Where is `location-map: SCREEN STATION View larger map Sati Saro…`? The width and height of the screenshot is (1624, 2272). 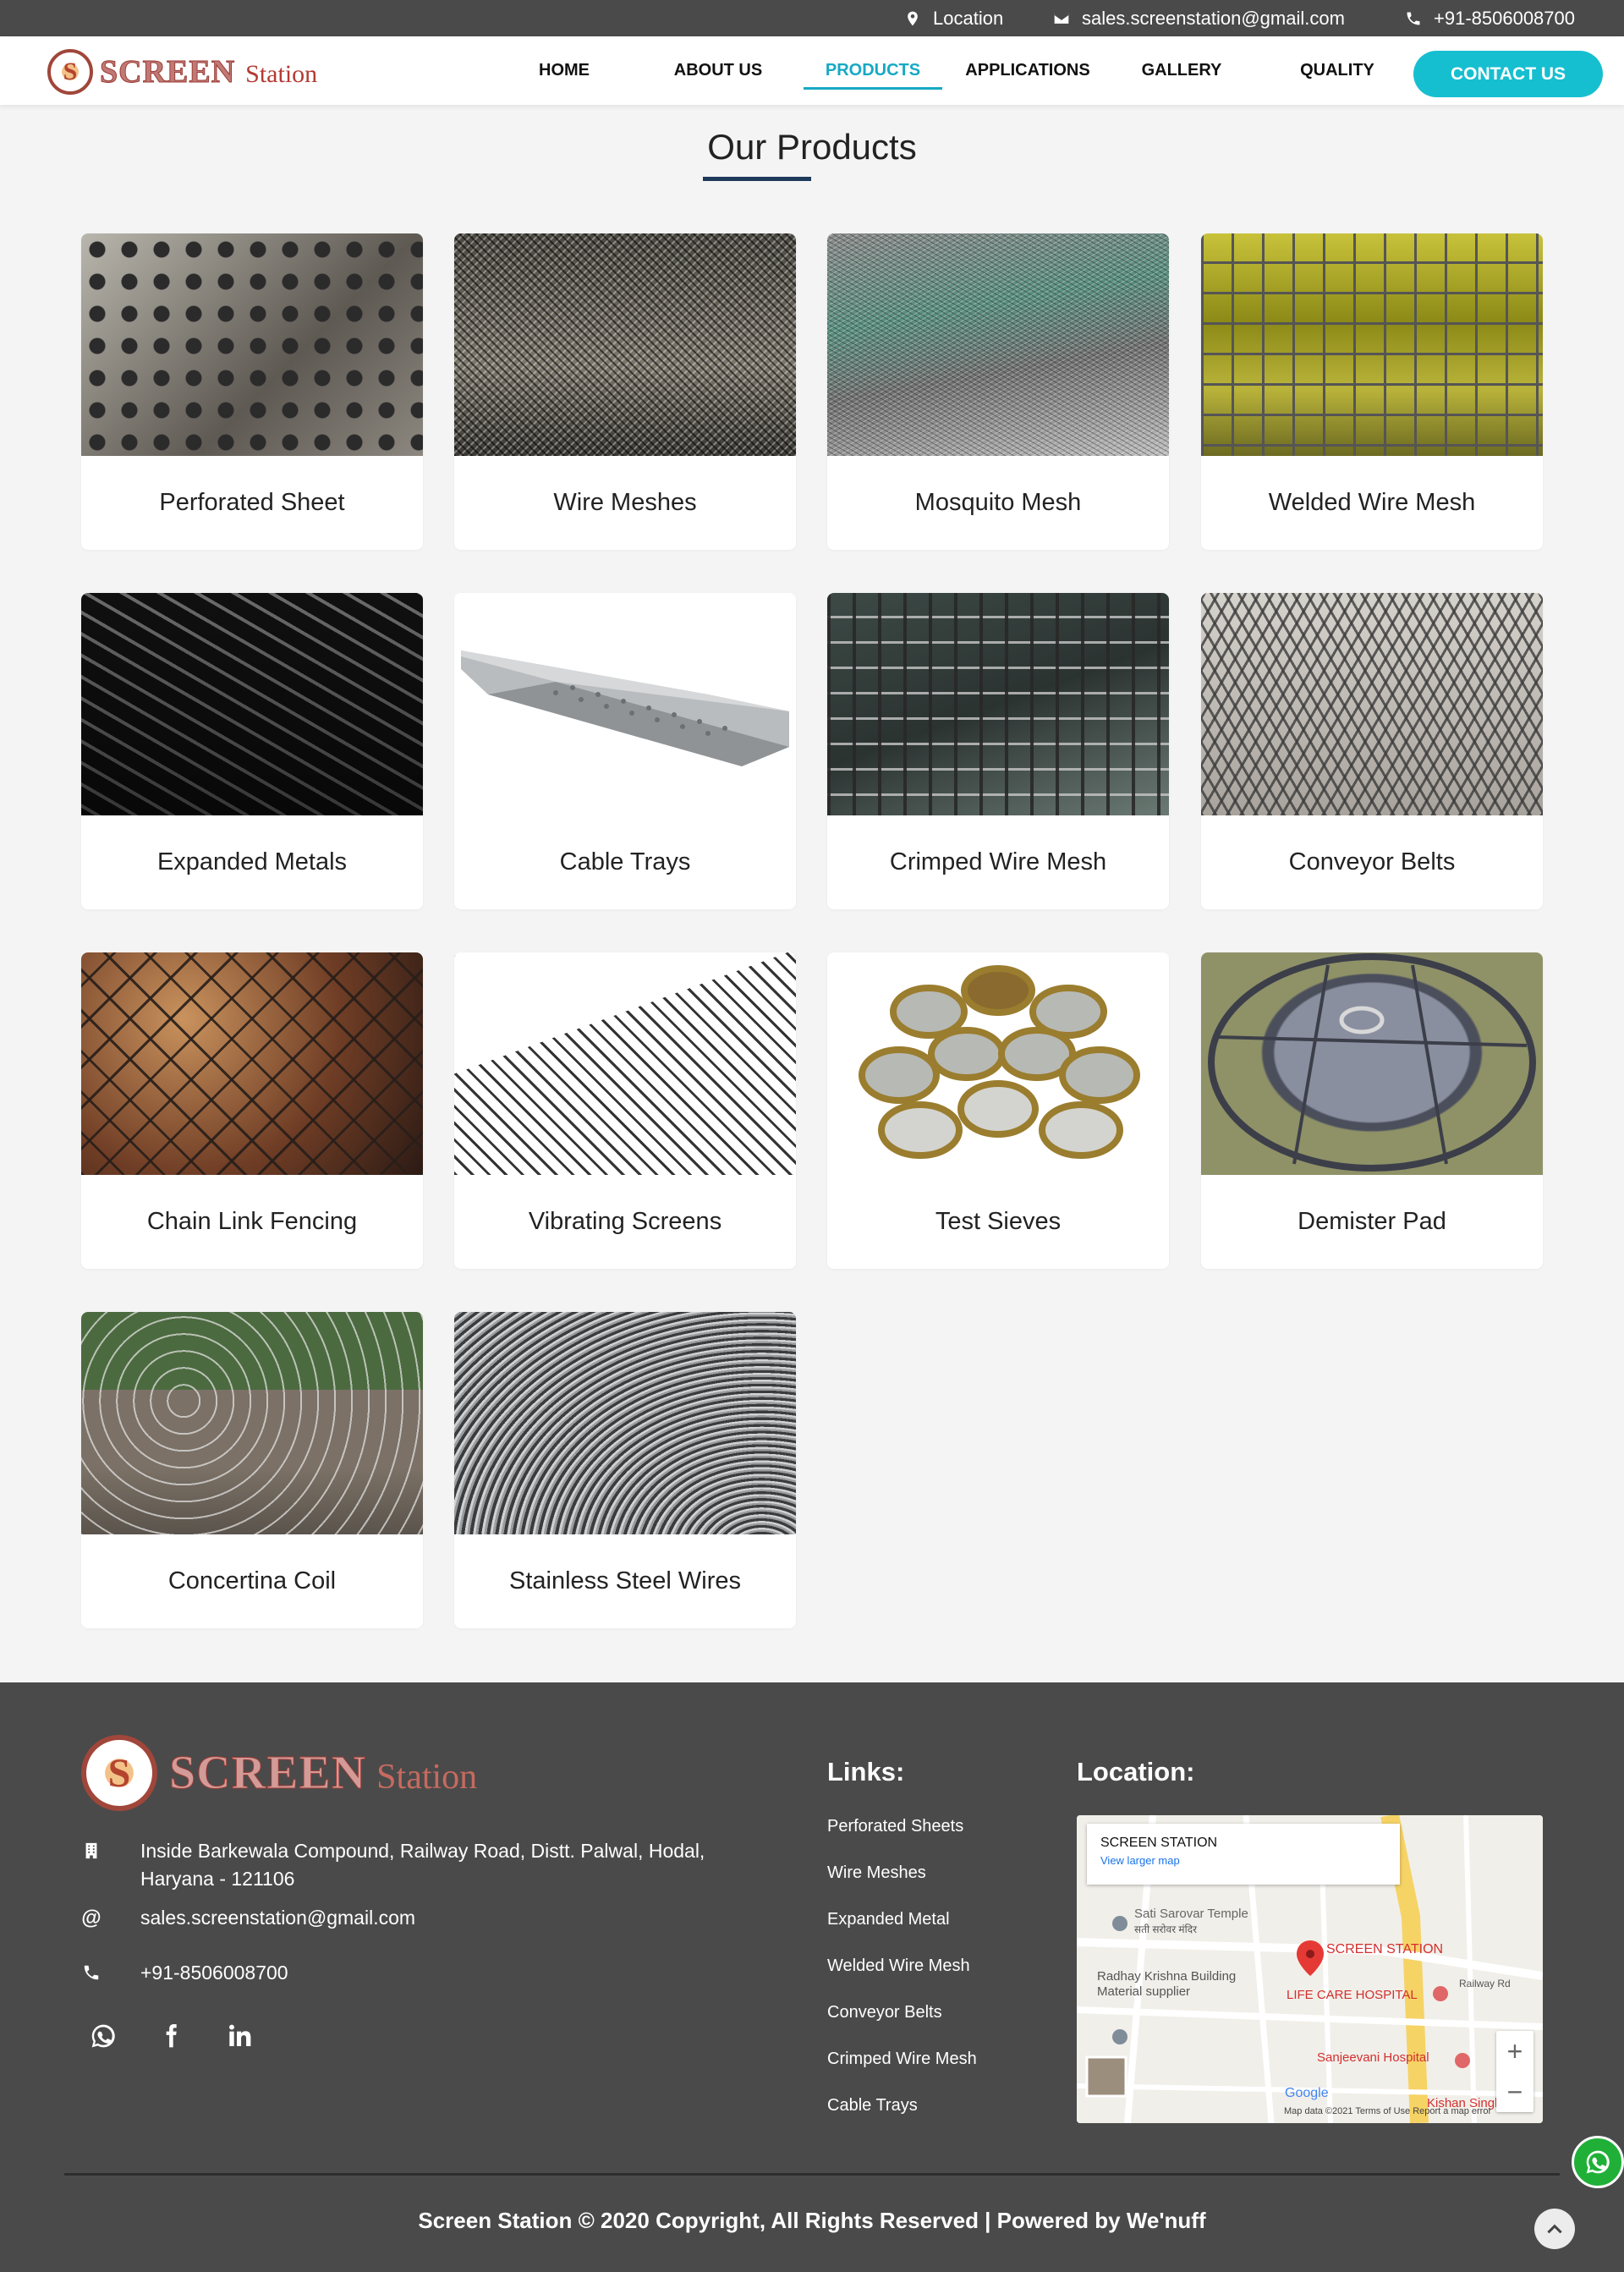 location-map: SCREEN STATION View larger map Sati Saro… is located at coordinates (1310, 1969).